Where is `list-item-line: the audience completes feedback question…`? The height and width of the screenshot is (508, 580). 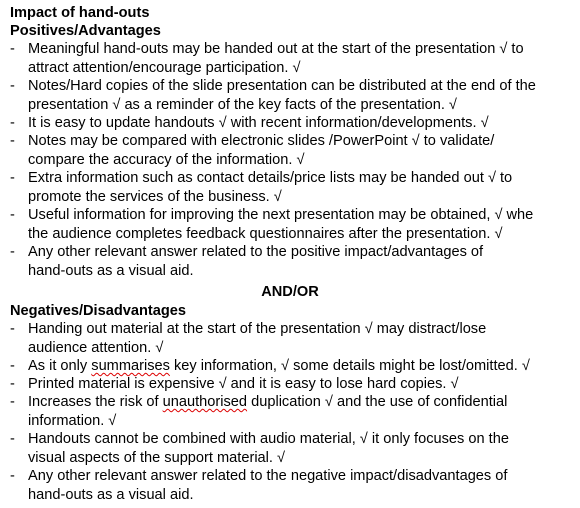
list-item-line: the audience completes feedback question… is located at coordinates (265, 233).